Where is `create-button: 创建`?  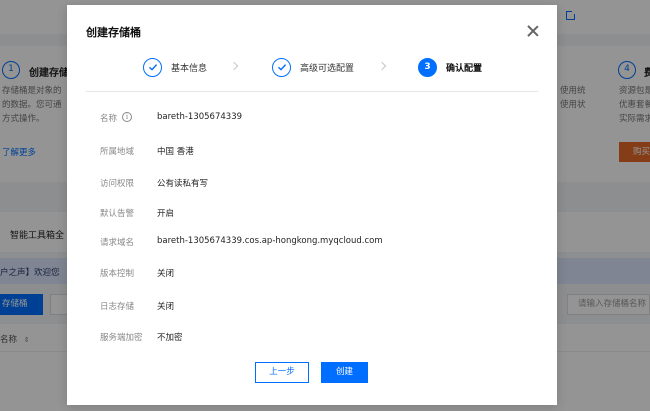 create-button: 创建 is located at coordinates (344, 372).